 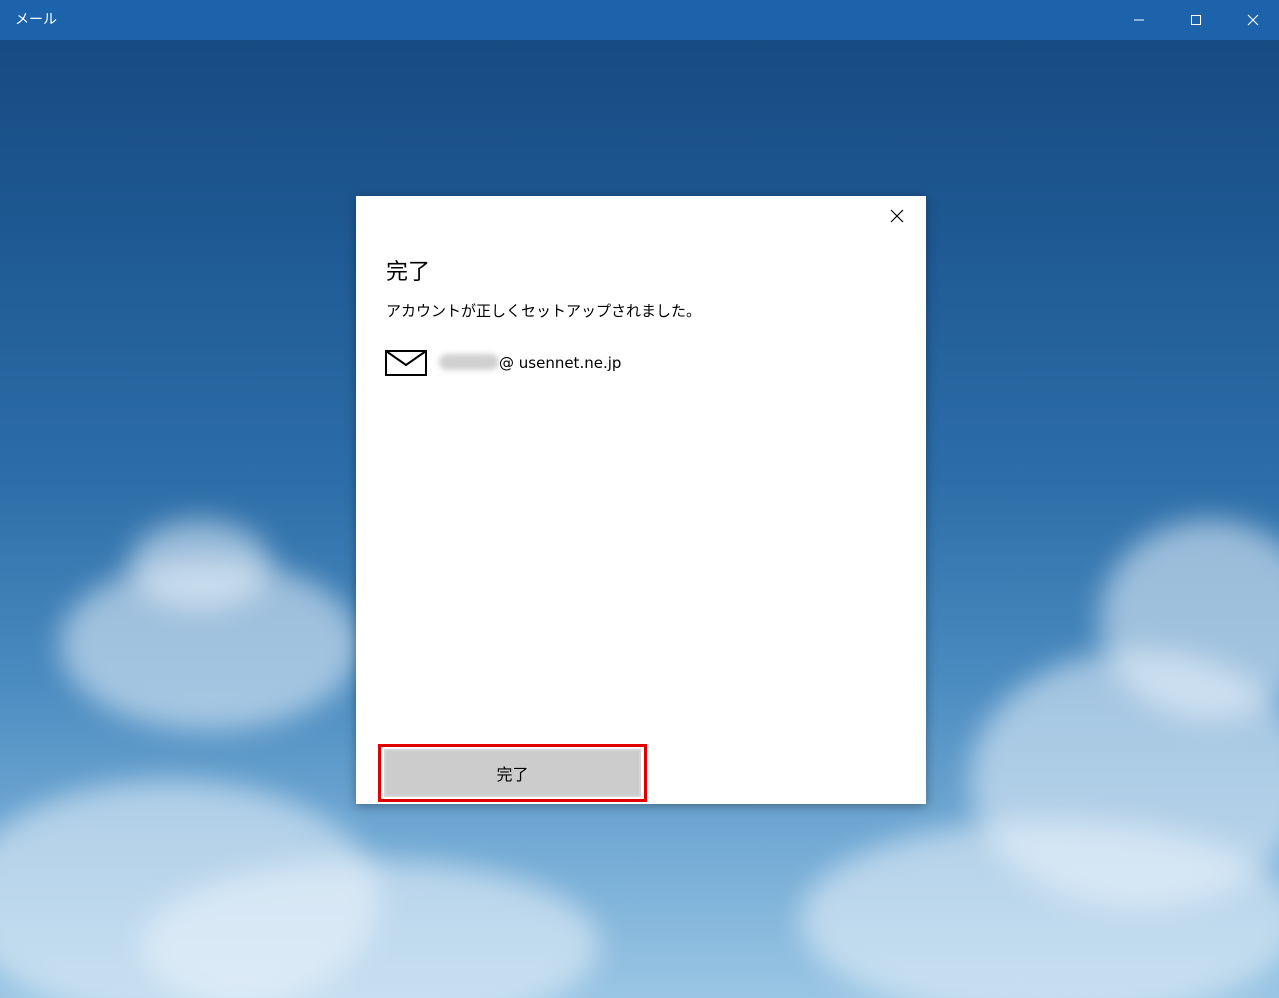 I want to click on redacted-username, so click(x=469, y=362).